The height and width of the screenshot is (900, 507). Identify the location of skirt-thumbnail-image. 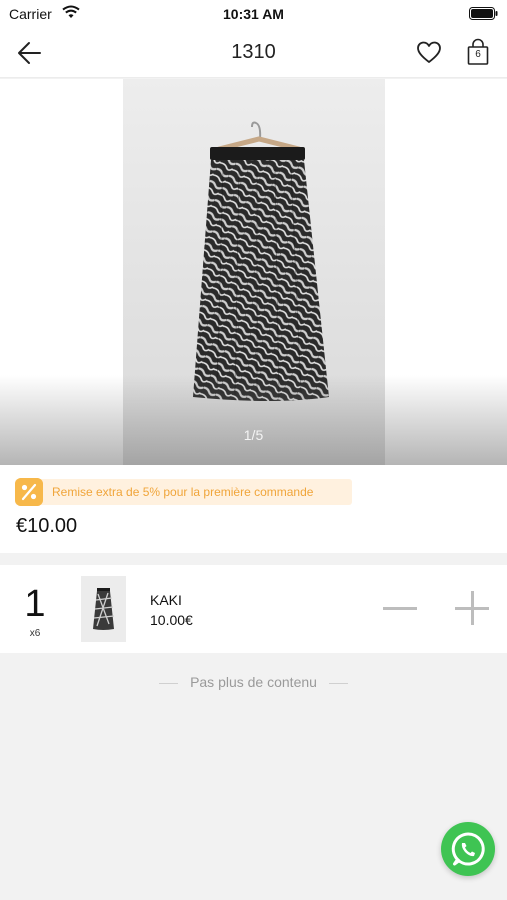
(103, 609).